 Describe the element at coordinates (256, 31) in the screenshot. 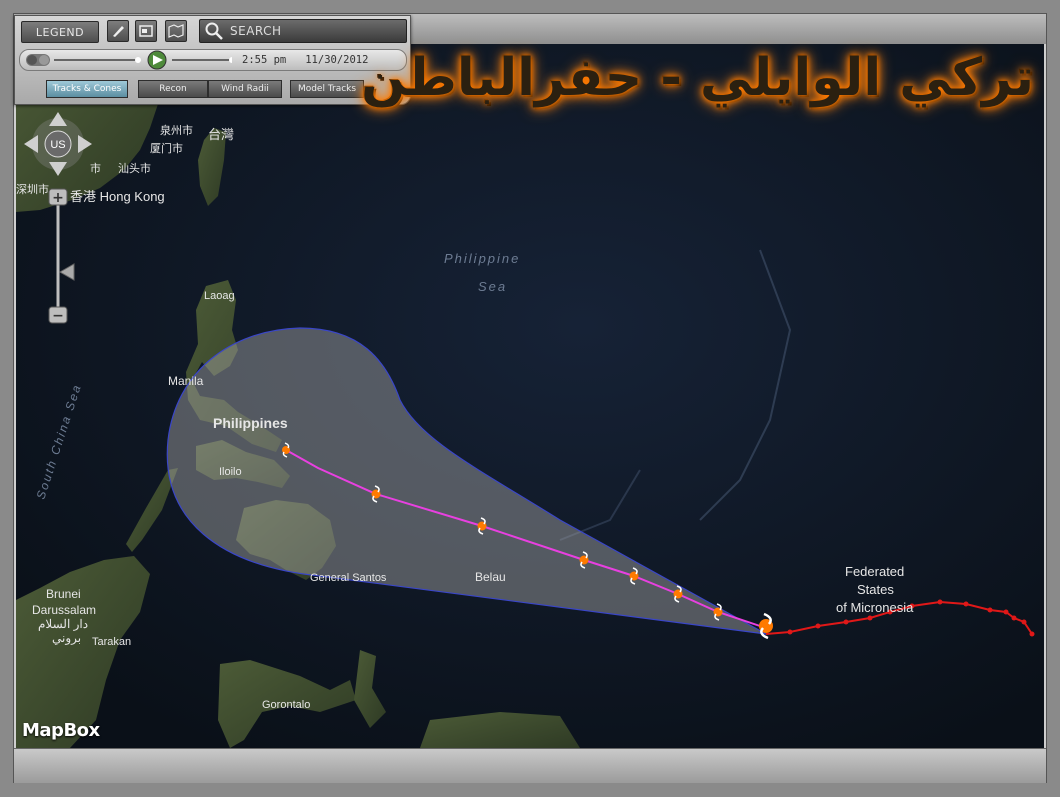

I see `search-placeholder: SEARCH` at that location.